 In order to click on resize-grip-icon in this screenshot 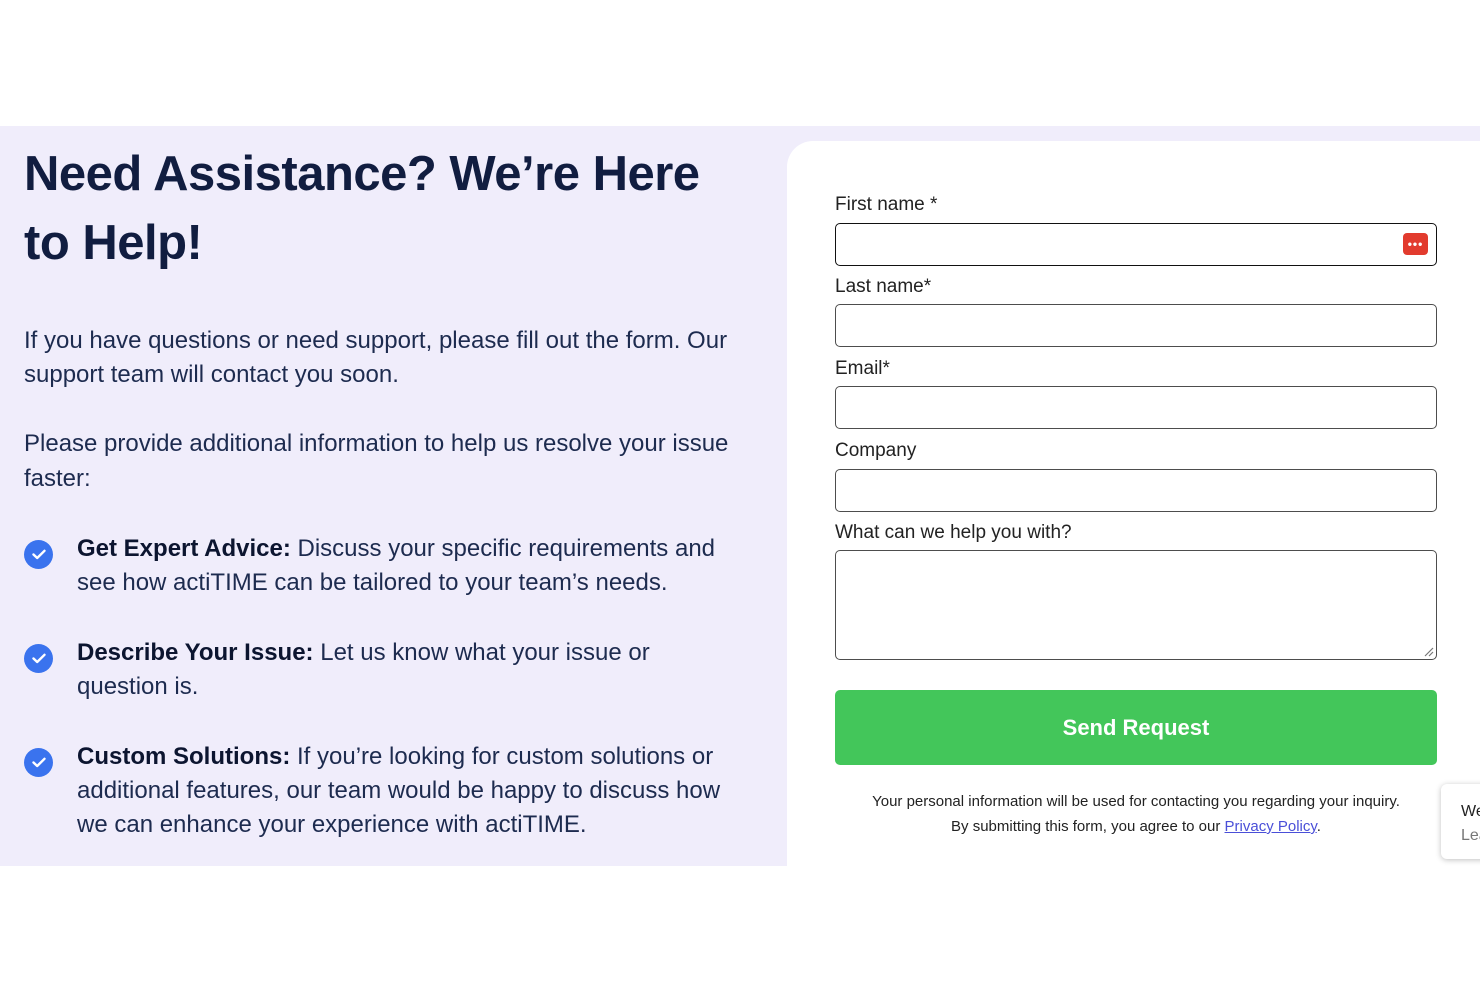, I will do `click(1428, 651)`.